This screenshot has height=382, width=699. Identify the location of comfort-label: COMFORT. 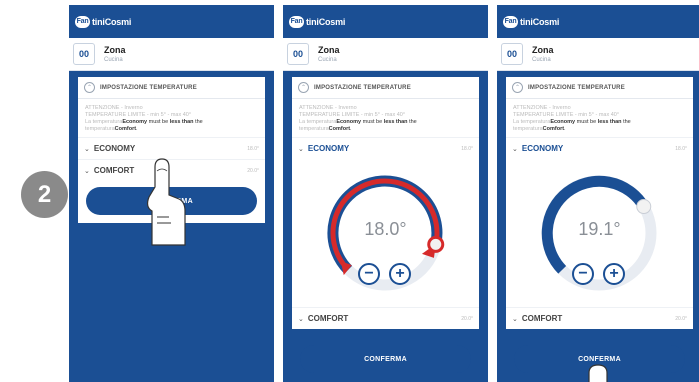
(328, 318).